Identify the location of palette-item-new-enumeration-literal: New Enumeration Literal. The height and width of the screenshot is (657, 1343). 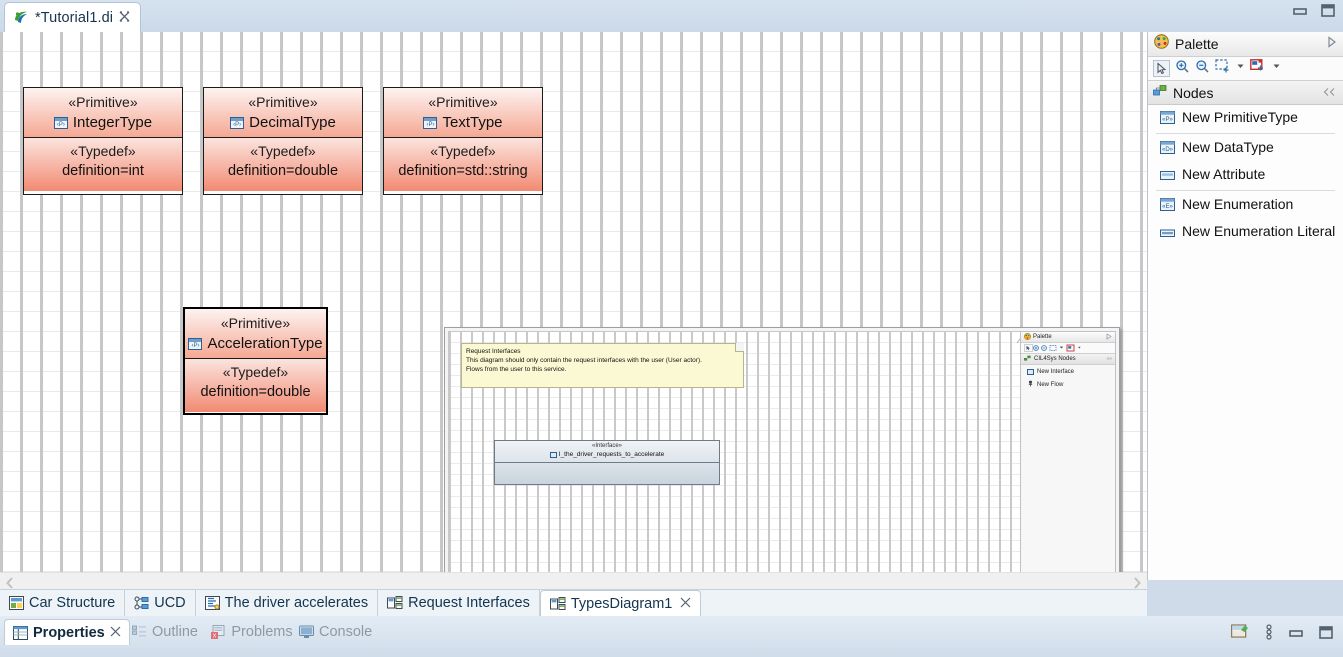
(1245, 232).